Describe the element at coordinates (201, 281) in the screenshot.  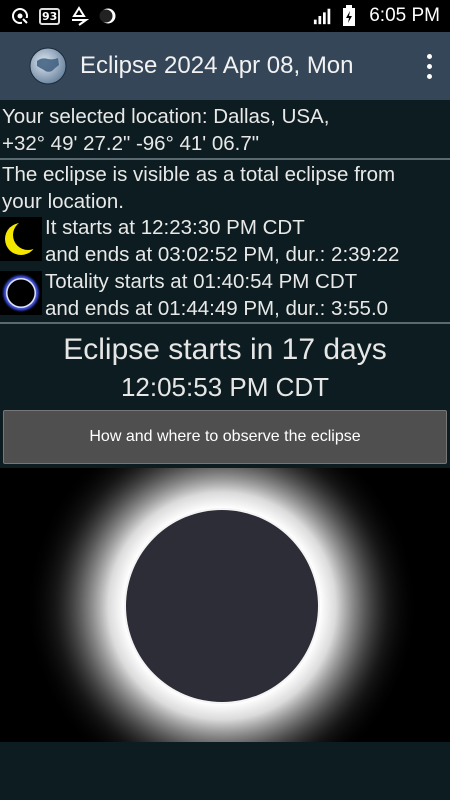
I see `totality-start: Totality starts at 01:40:54 PM CDT` at that location.